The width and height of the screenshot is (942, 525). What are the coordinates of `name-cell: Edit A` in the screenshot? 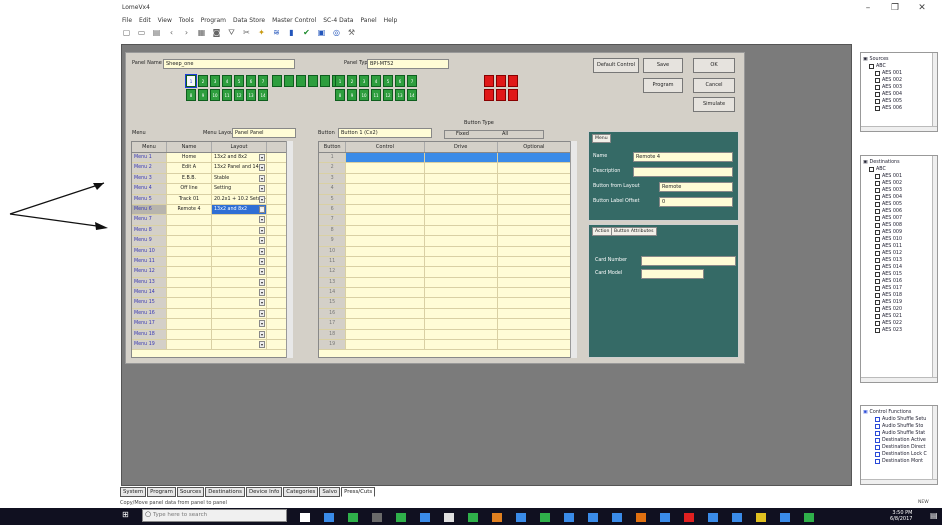 It's located at (189, 168).